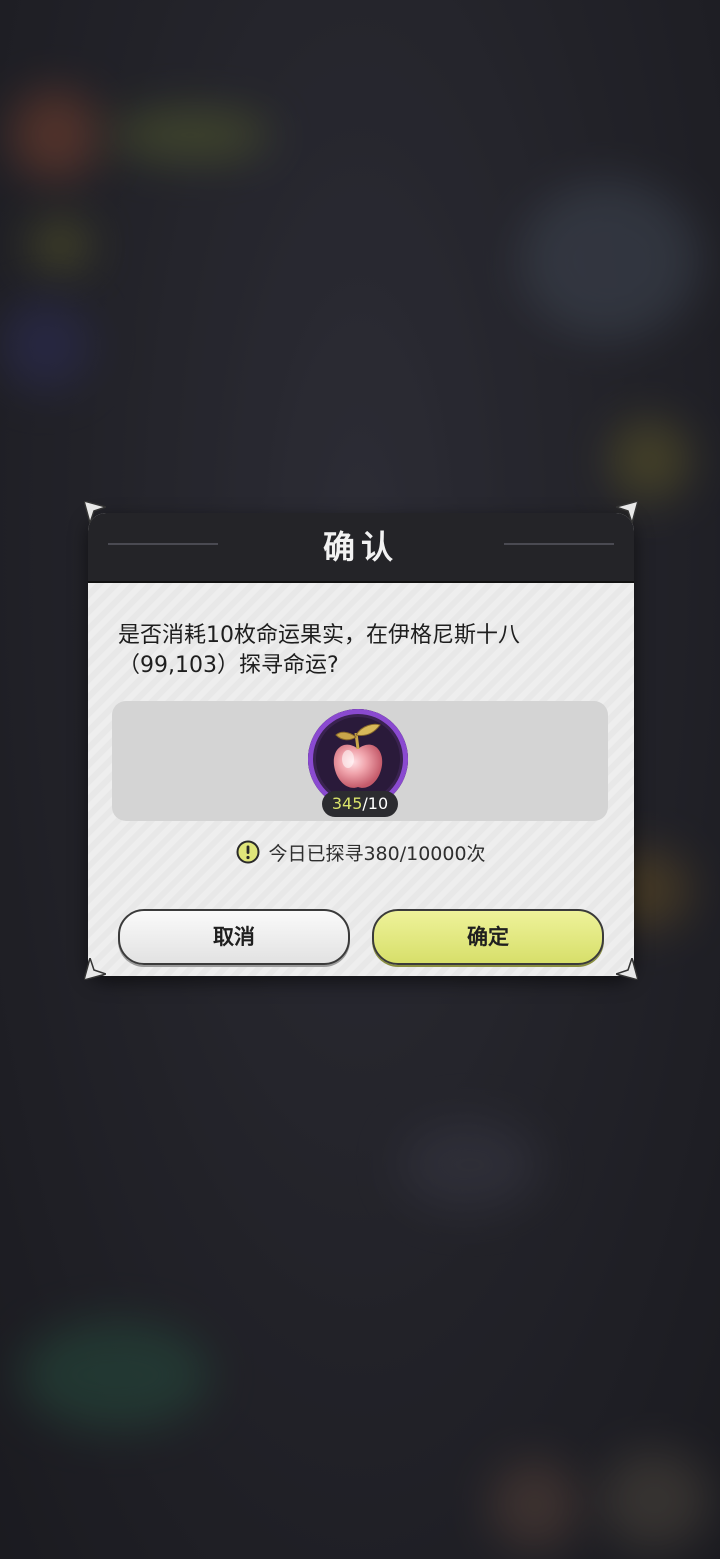  What do you see at coordinates (248, 852) in the screenshot?
I see `warning-icon` at bounding box center [248, 852].